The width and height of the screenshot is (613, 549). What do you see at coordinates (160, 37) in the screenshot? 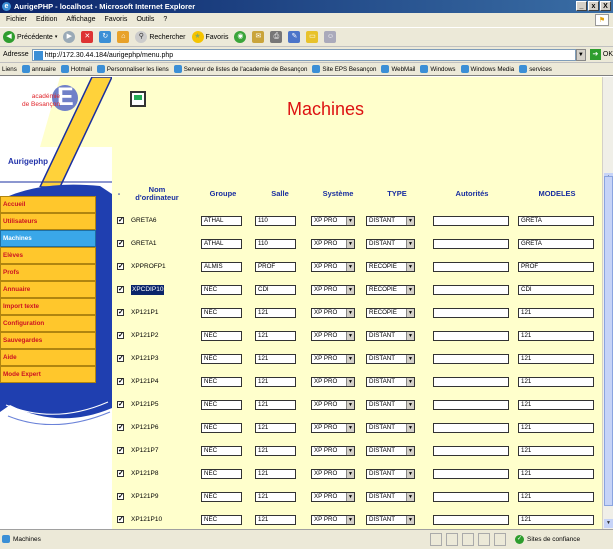
I see `search-button: ⚲ Rechercher` at bounding box center [160, 37].